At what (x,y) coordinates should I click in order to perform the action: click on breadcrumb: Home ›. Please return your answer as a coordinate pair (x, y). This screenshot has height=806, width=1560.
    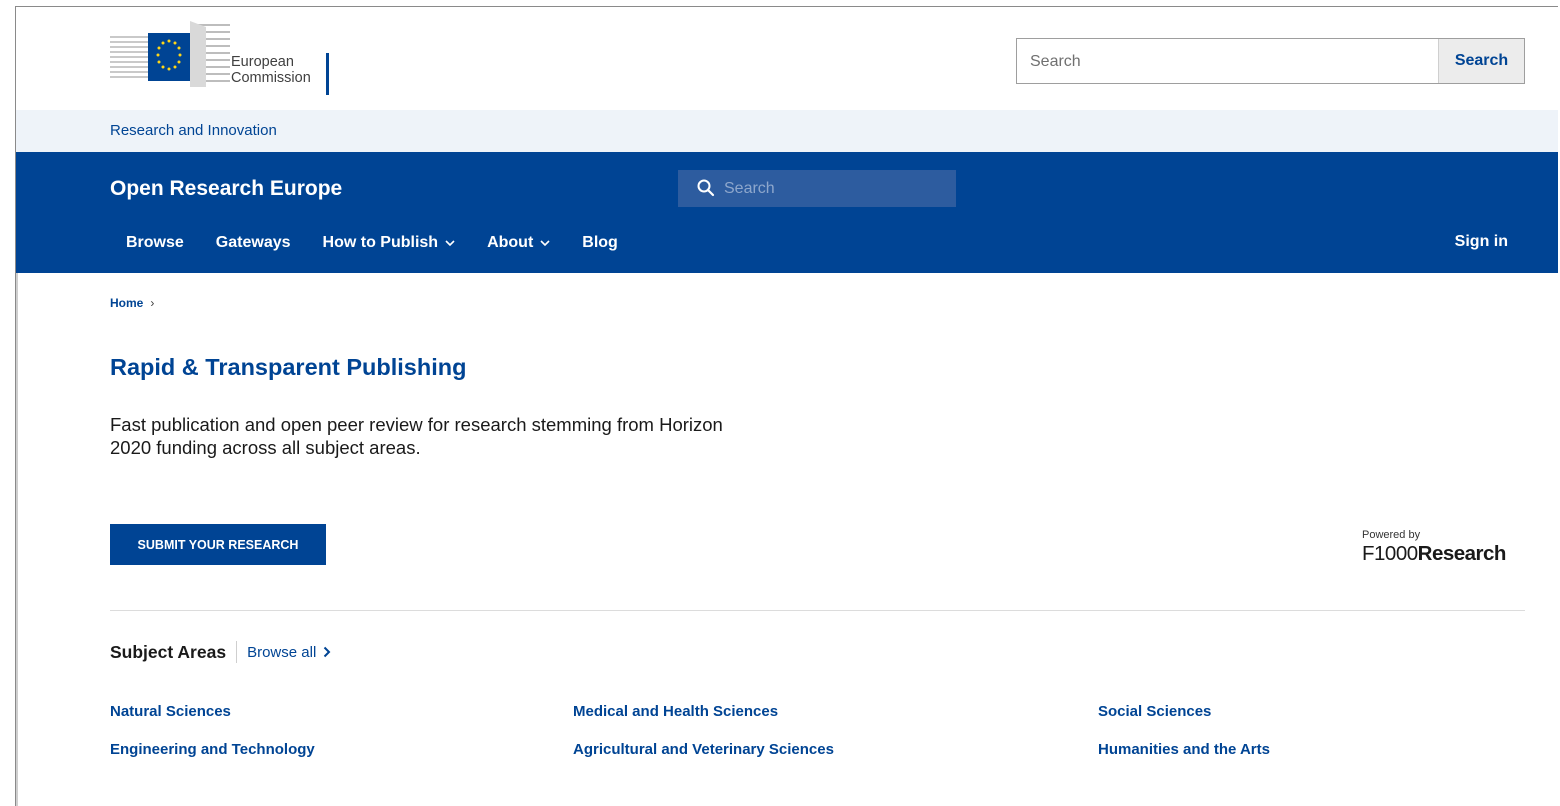
    Looking at the image, I should click on (132, 303).